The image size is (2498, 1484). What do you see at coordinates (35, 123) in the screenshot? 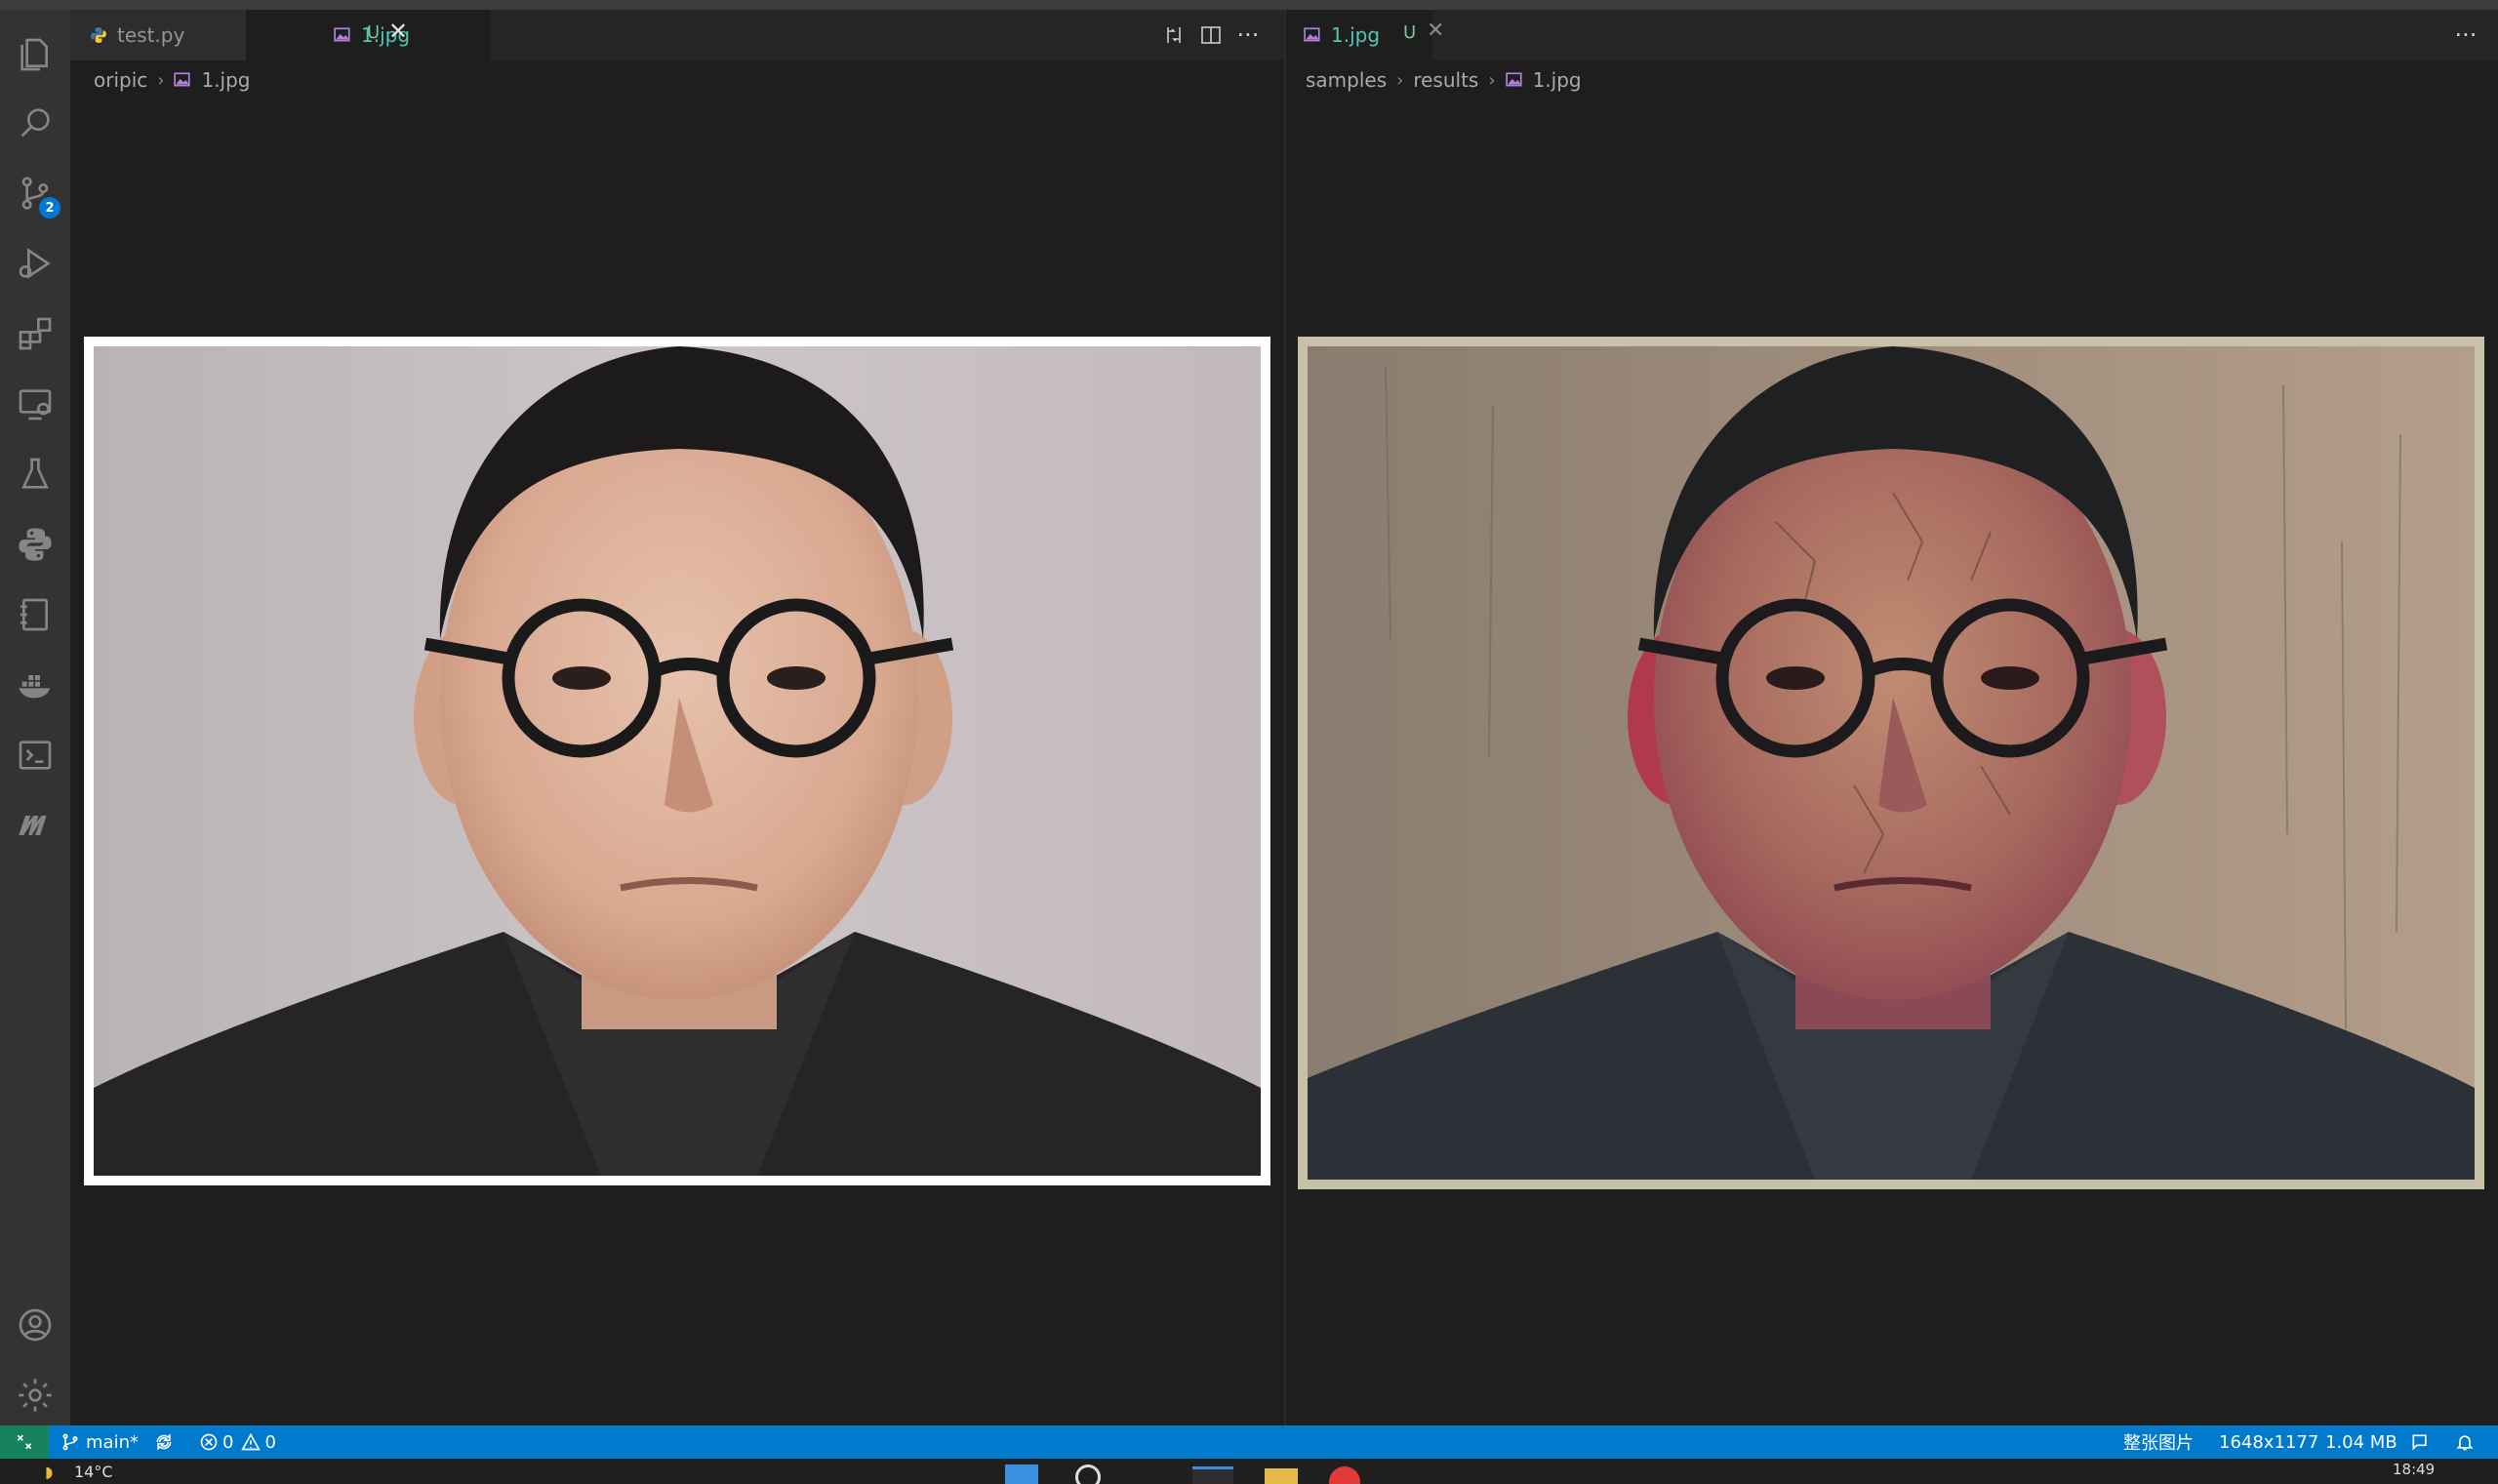
I see `search-icon` at bounding box center [35, 123].